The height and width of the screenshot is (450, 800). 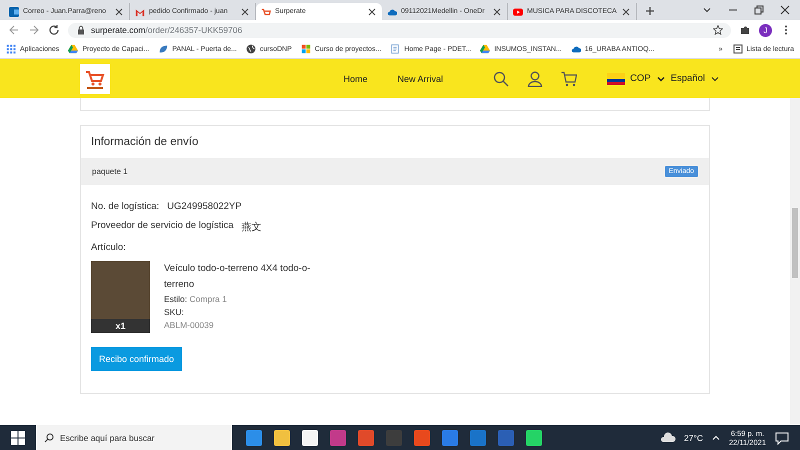 I want to click on language-selector: Español, so click(x=687, y=78).